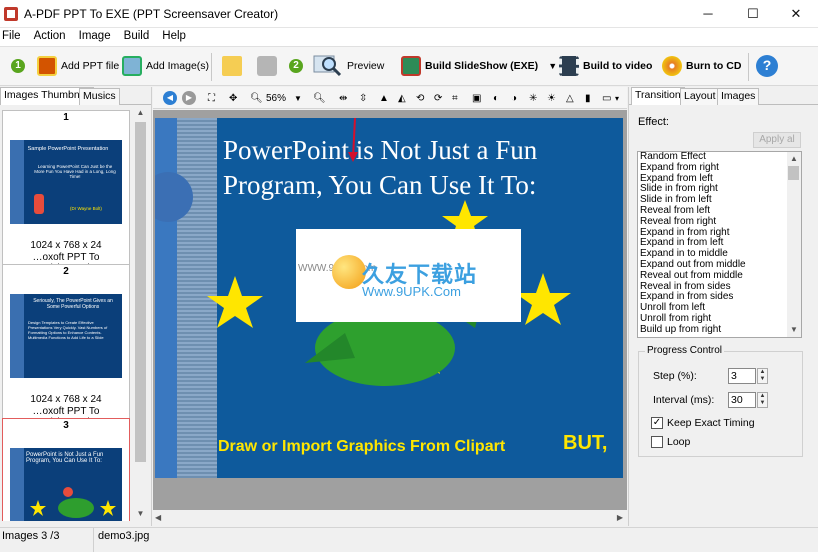  I want to click on mirror-left-icon: ◭, so click(402, 98).